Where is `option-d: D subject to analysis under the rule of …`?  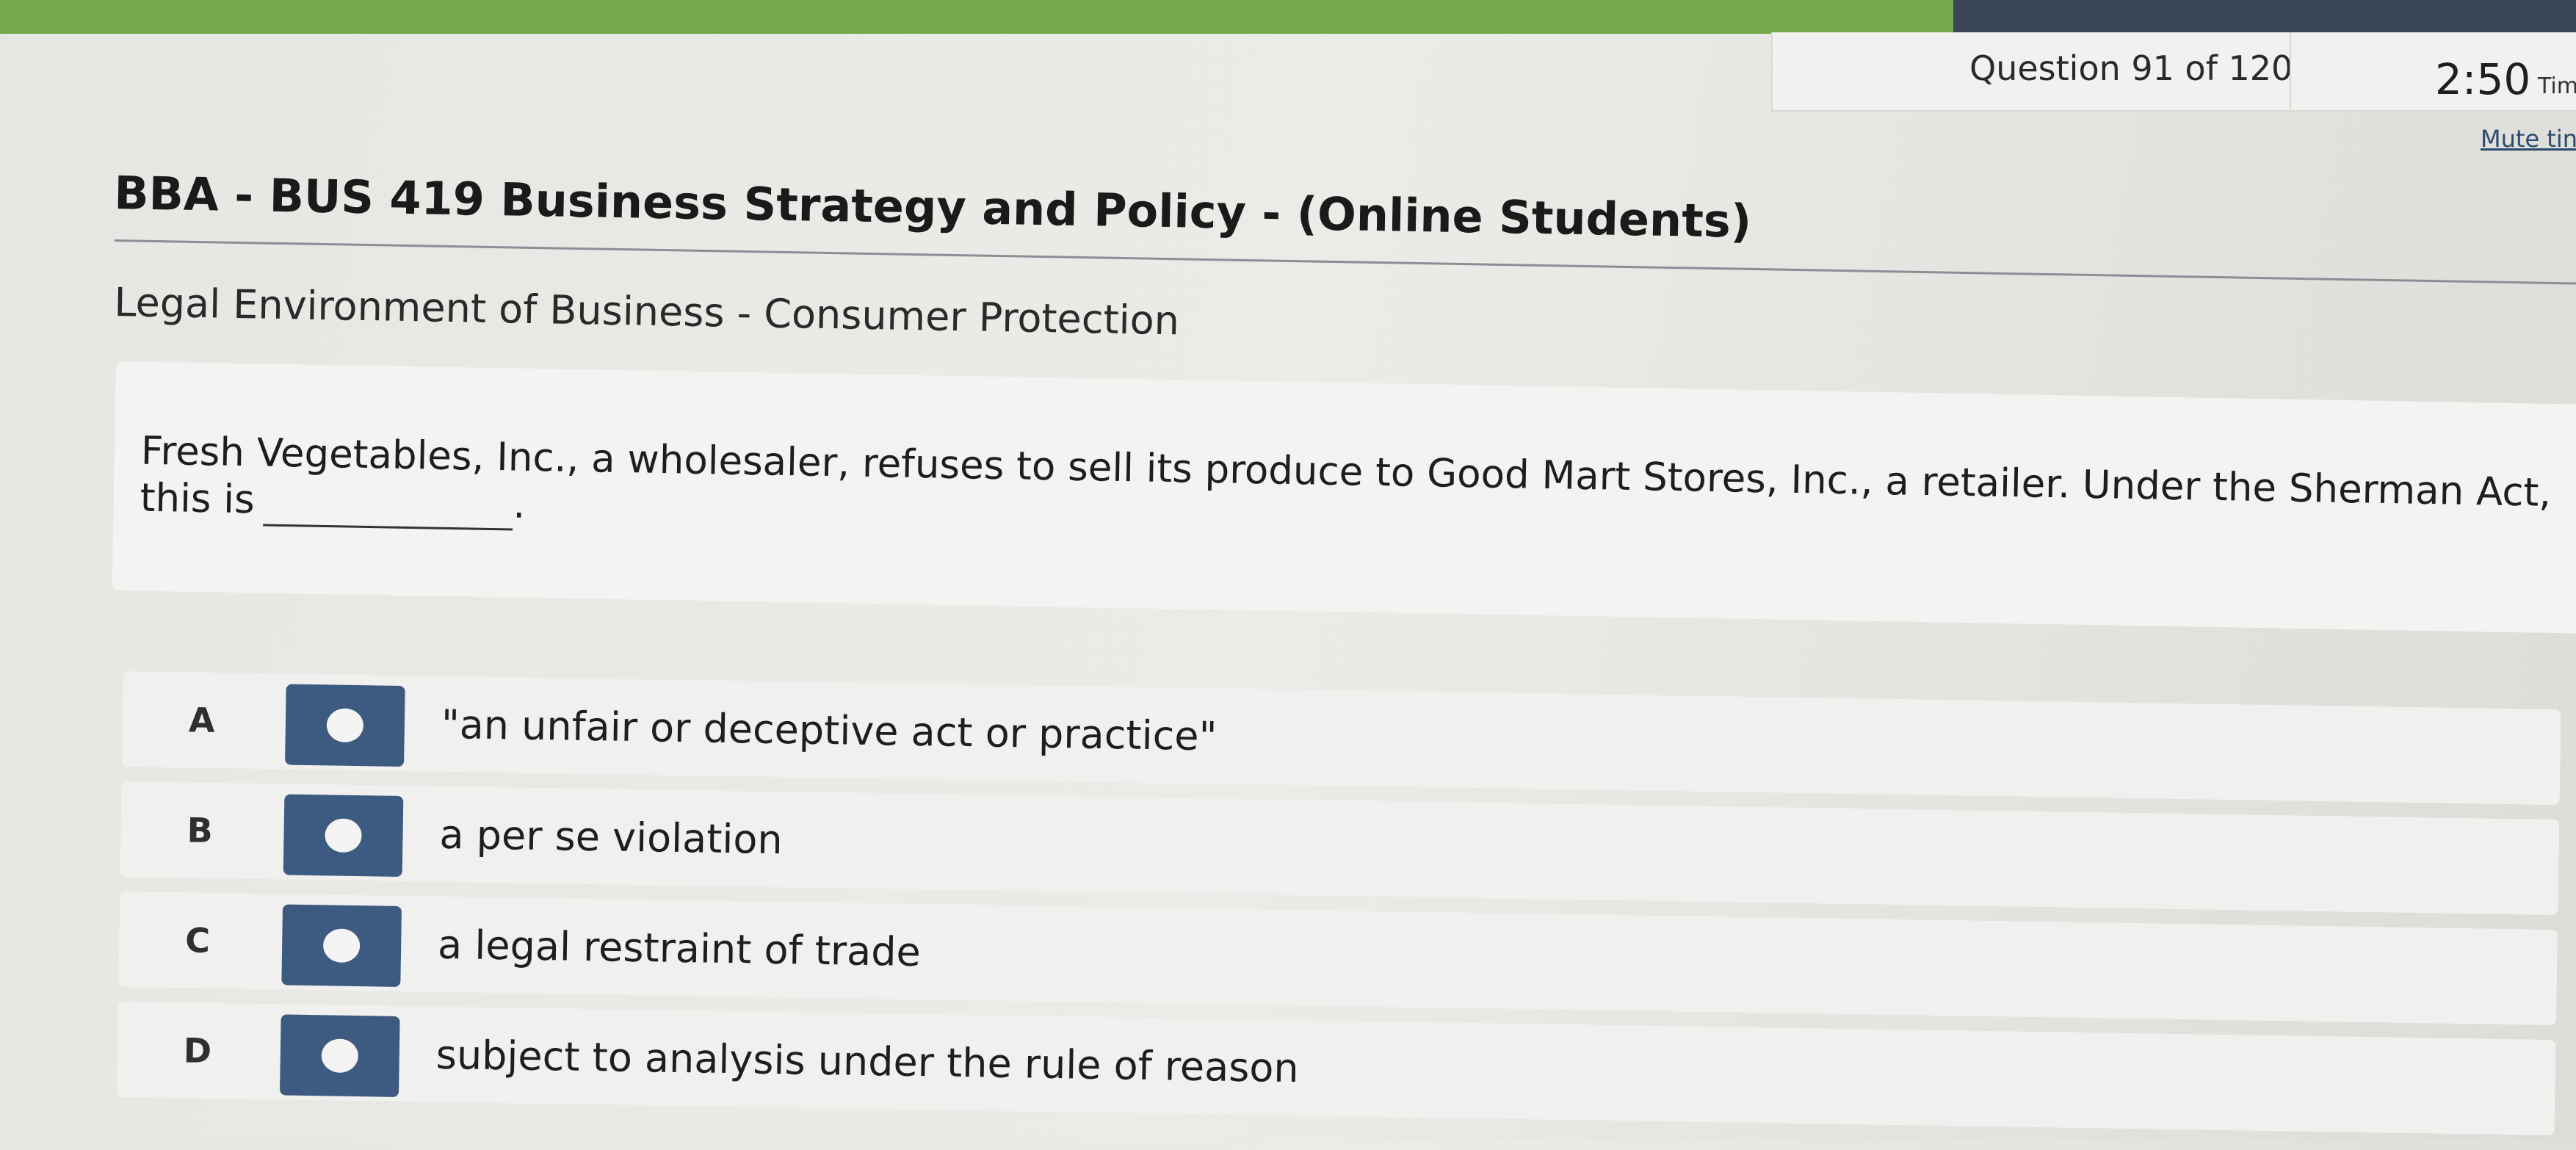
option-d: D subject to analysis under the rule of … is located at coordinates (1336, 1068).